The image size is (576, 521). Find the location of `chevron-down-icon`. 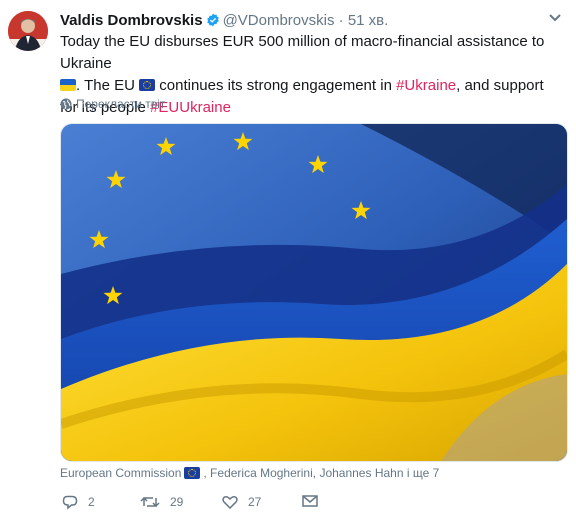

chevron-down-icon is located at coordinates (555, 18).